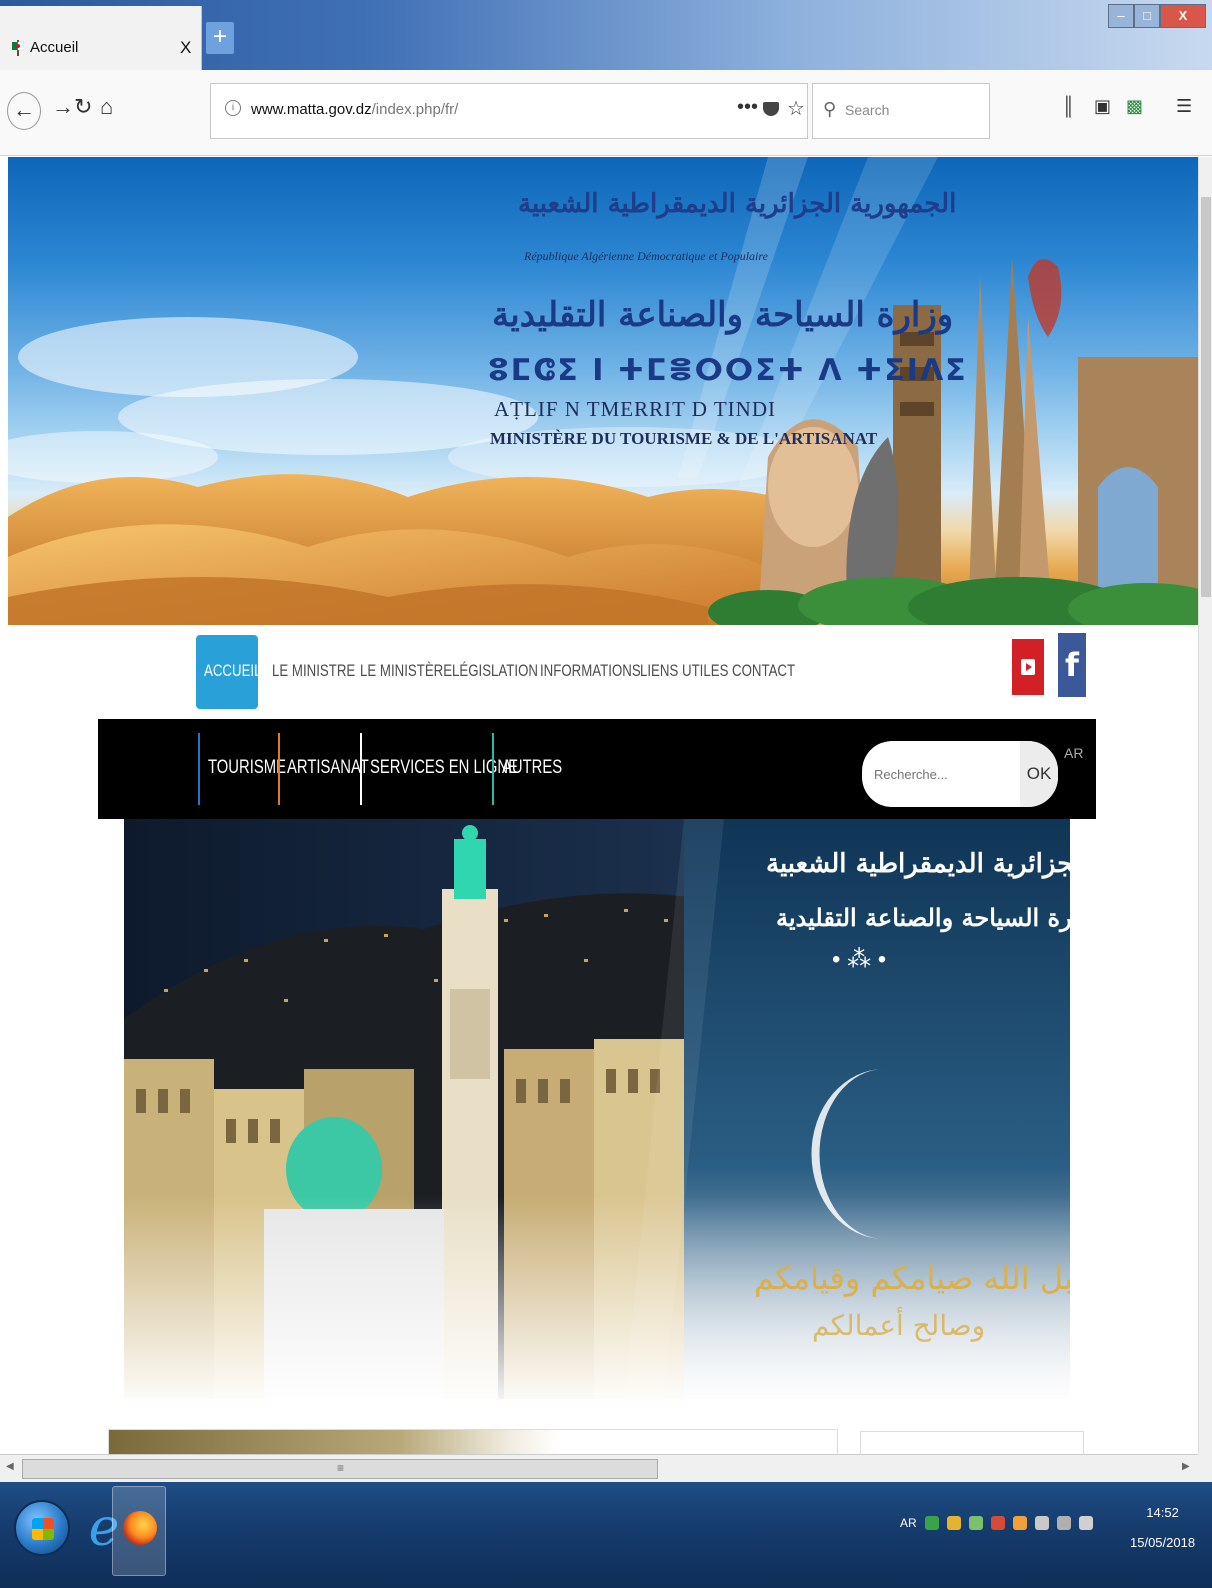  Describe the element at coordinates (495, 671) in the screenshot. I see `menu-item-legislation: LÉGISLATION` at that location.